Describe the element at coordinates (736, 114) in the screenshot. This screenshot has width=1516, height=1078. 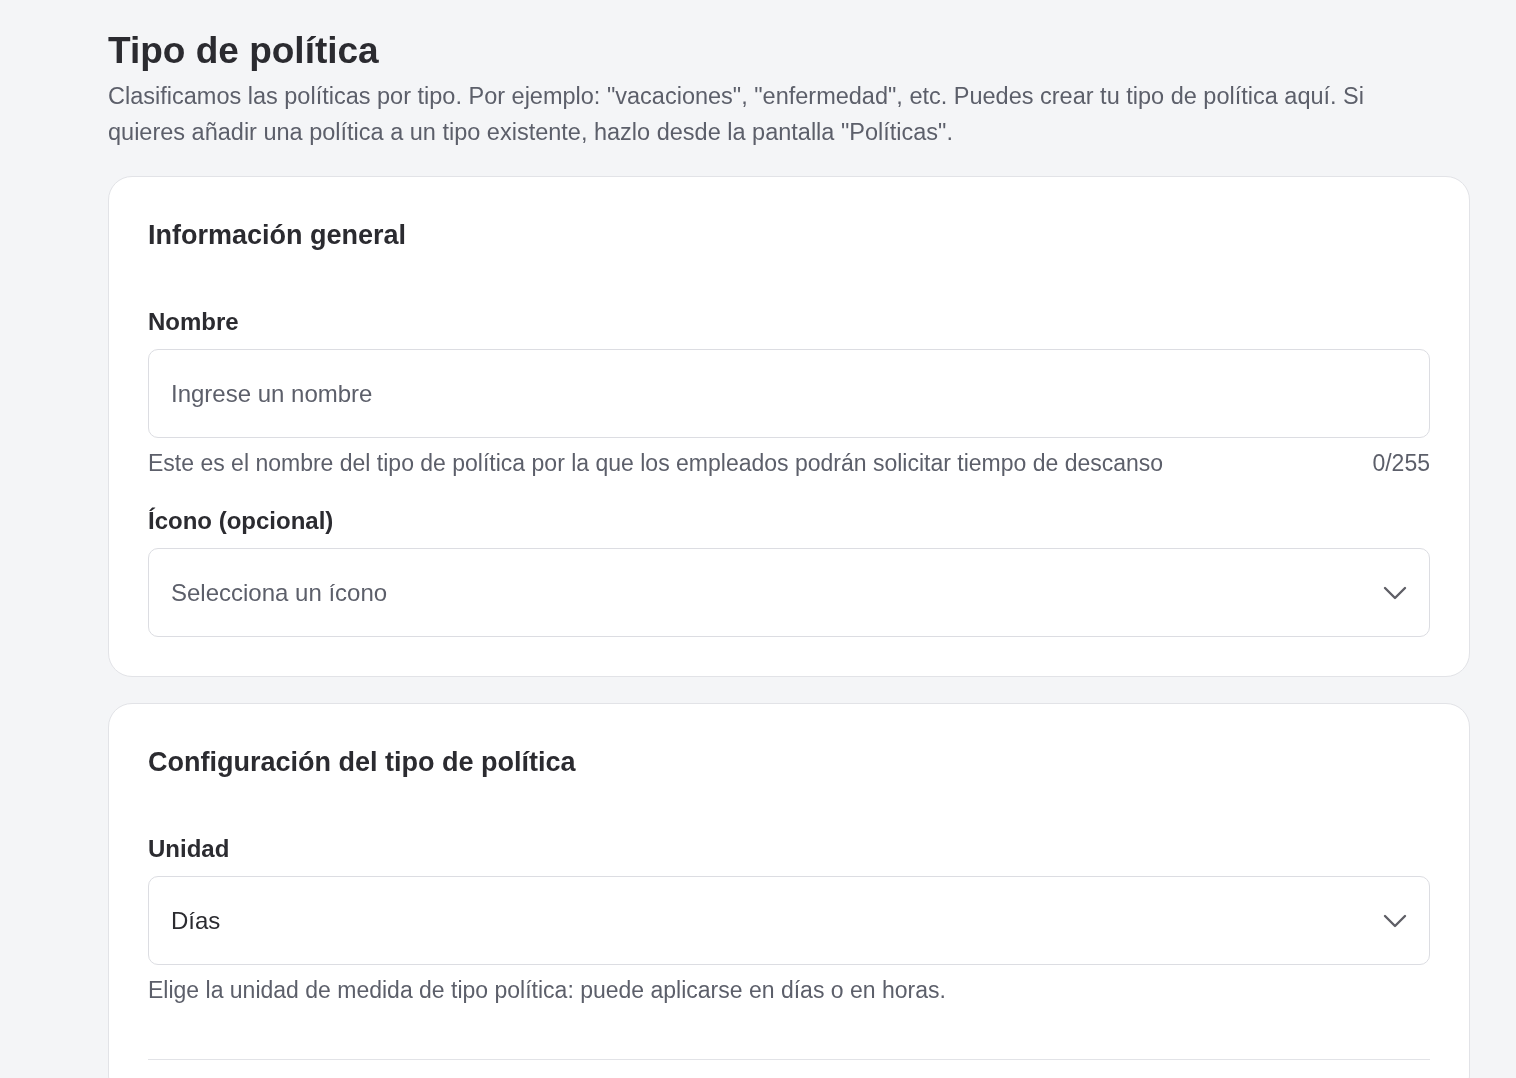
I see `page-description: Clasificamos las políticas por tipo. Por ejemplo: "vacaciones", "enfermedad", etc. Puedes crear tu tipo de política aquí. Si quieres añadir una política a un tipo existente, hazlo desde la pantalla "Políticas".` at that location.